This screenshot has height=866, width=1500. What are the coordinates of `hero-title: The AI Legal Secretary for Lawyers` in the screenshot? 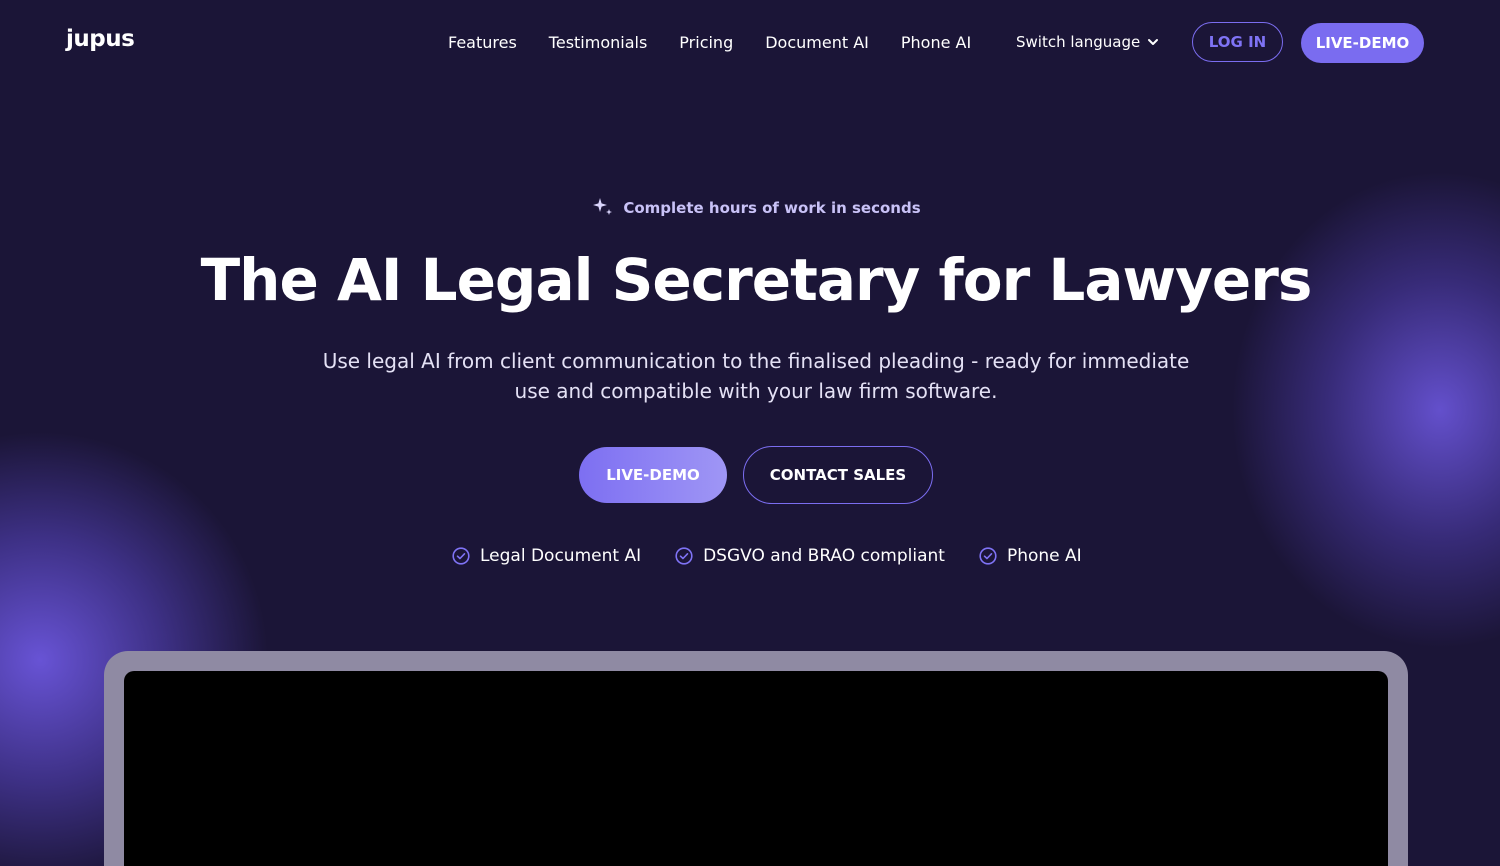 It's located at (756, 280).